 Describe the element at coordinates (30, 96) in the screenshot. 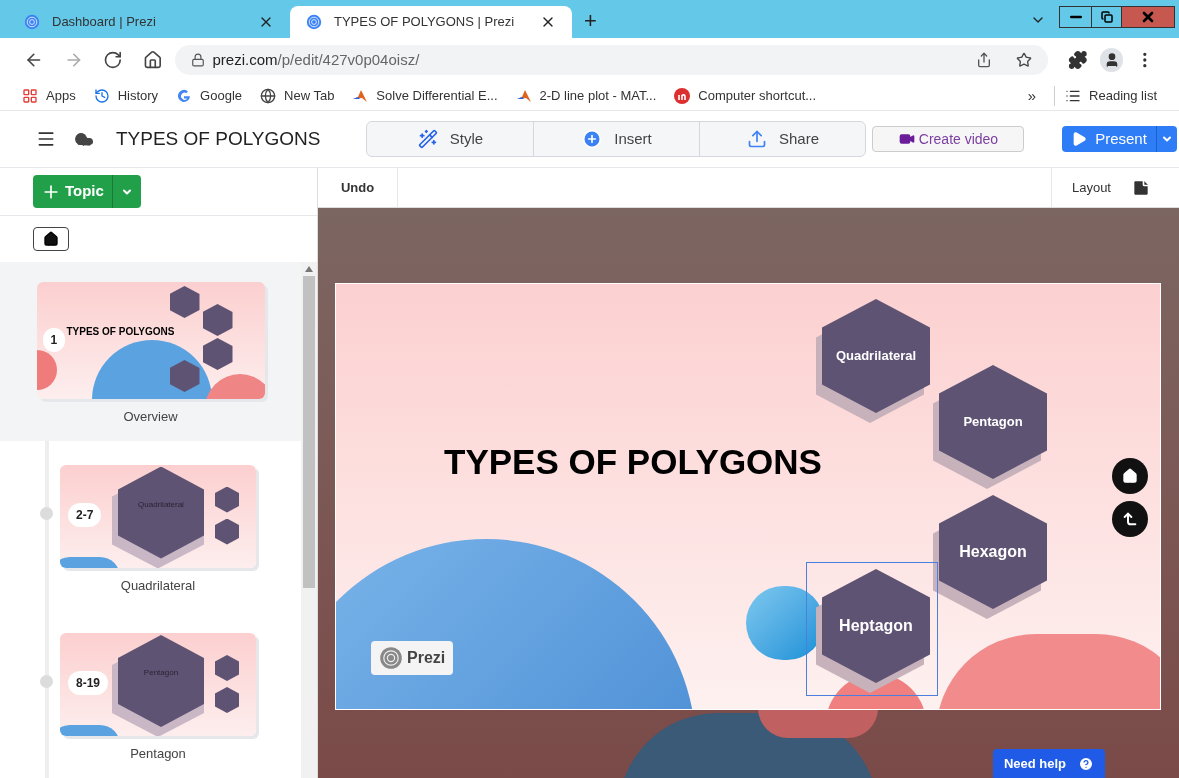

I see `apps-grid-icon` at that location.